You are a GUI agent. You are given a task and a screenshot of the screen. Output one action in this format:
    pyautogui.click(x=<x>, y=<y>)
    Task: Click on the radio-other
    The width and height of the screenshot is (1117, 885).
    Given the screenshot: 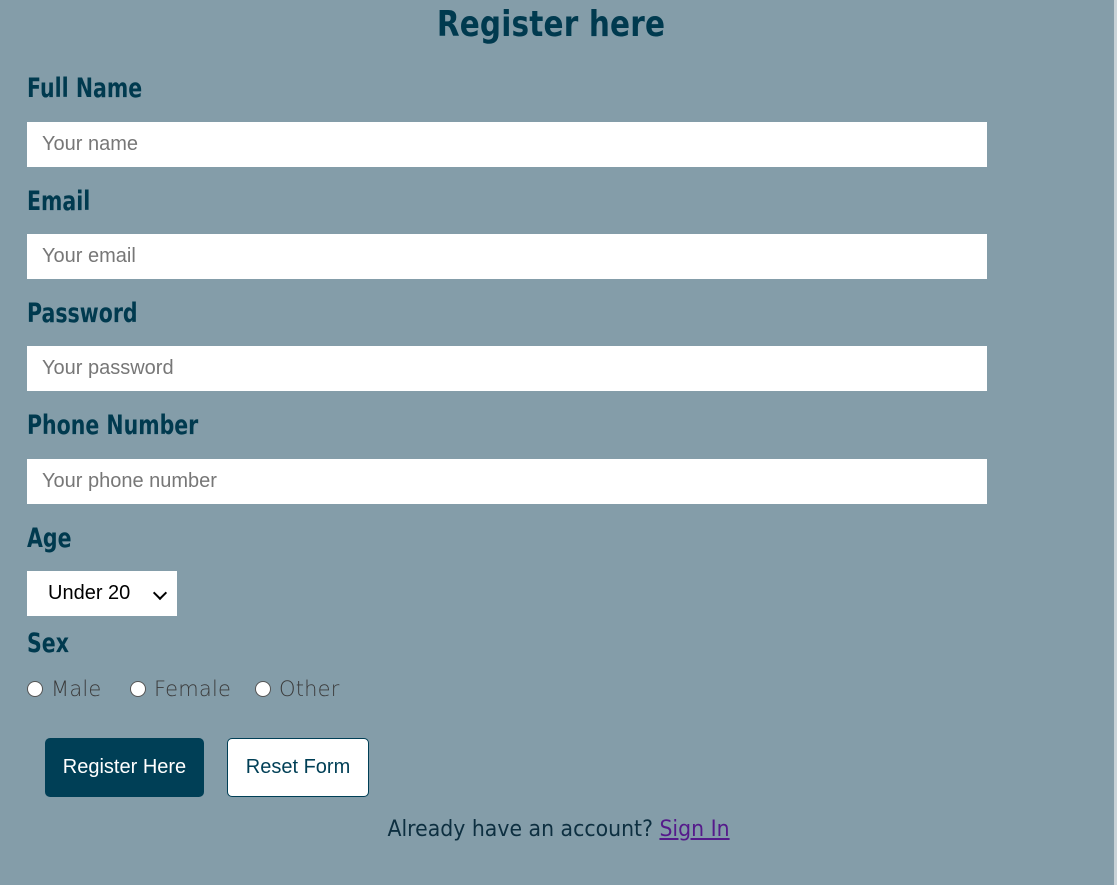 What is the action you would take?
    pyautogui.click(x=263, y=689)
    